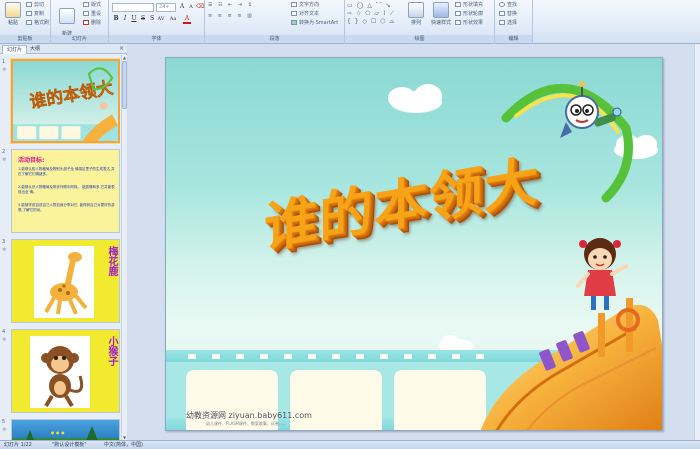 The height and width of the screenshot is (449, 700). Describe the element at coordinates (65, 433) in the screenshot. I see `thumbnail-5-art: •••` at that location.